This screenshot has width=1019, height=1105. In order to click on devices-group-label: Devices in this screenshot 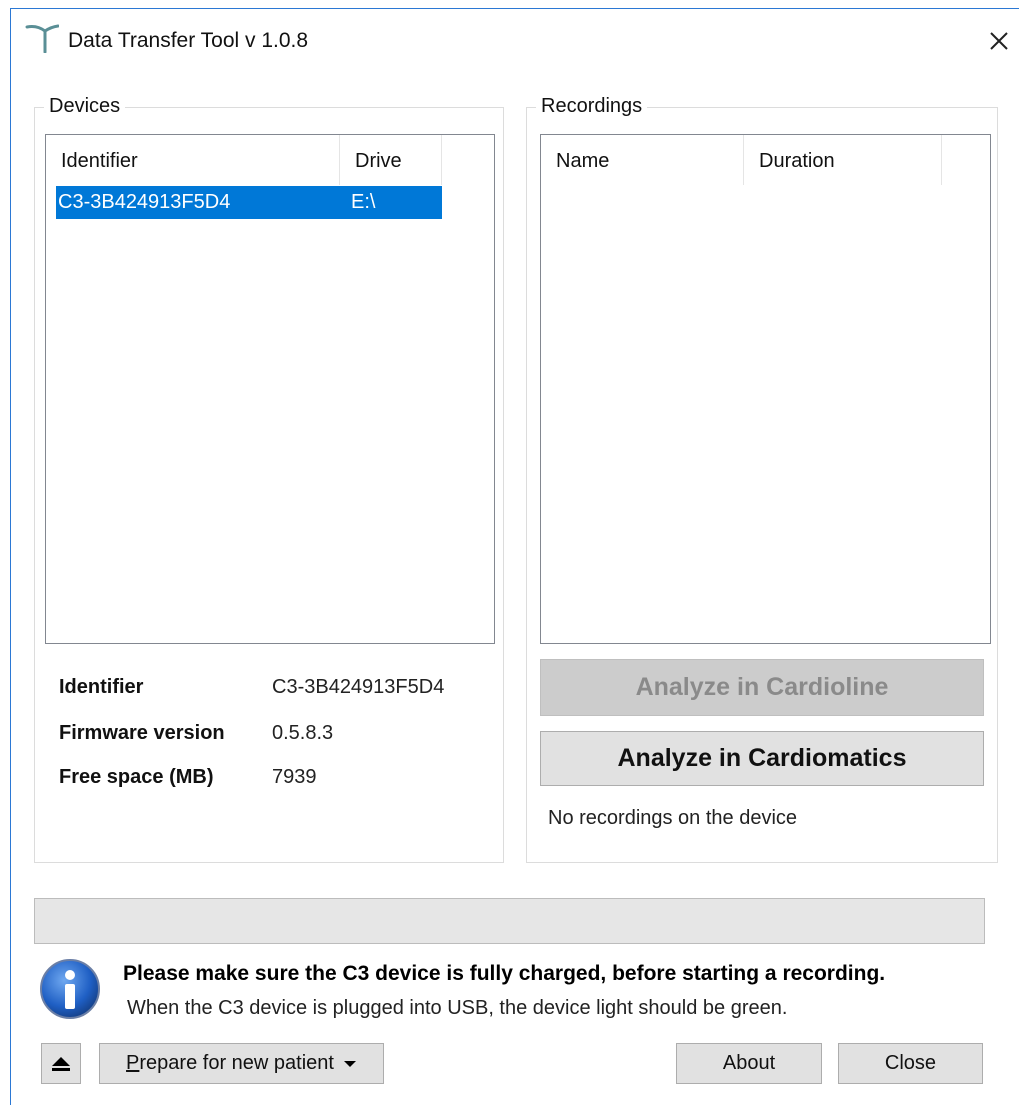, I will do `click(85, 106)`.